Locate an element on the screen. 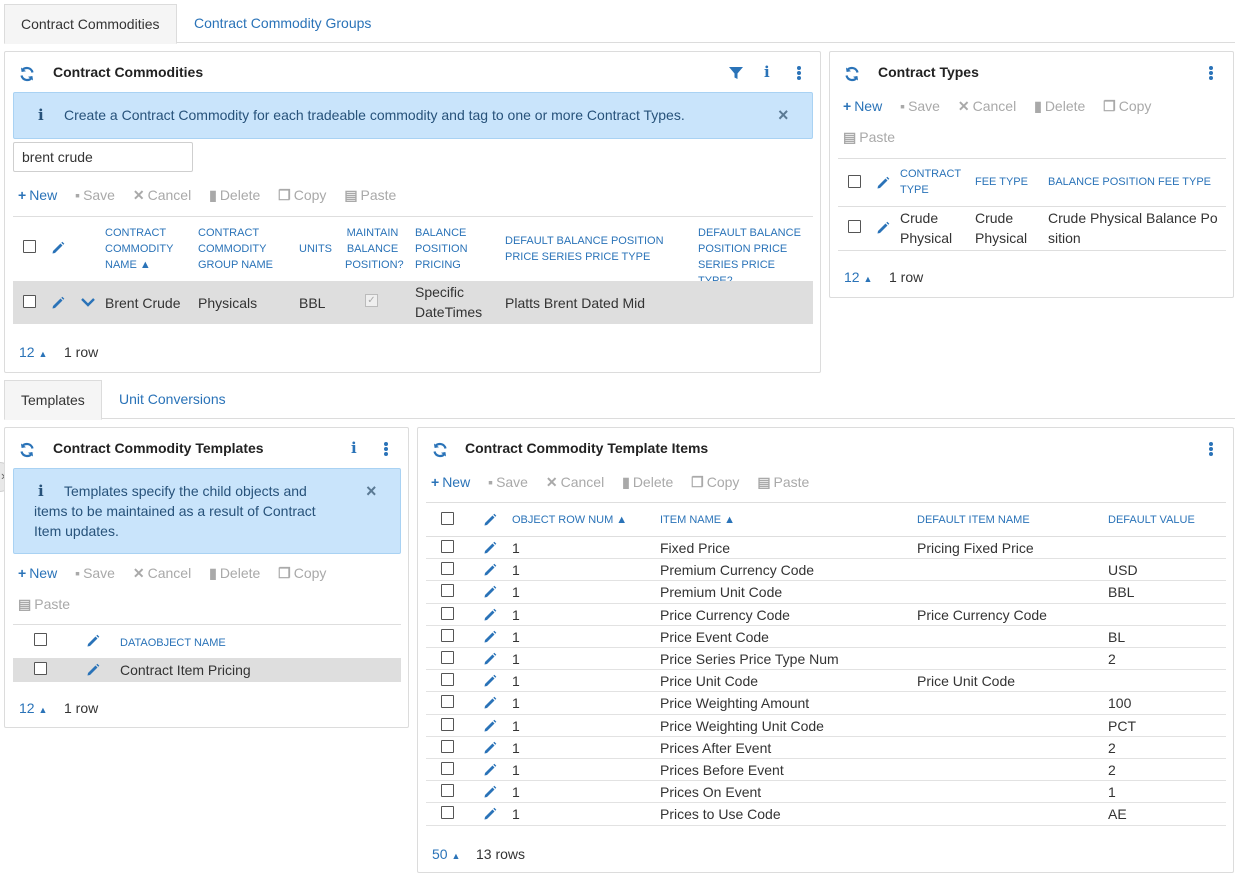 This screenshot has height=879, width=1241. filter-icon is located at coordinates (736, 73).